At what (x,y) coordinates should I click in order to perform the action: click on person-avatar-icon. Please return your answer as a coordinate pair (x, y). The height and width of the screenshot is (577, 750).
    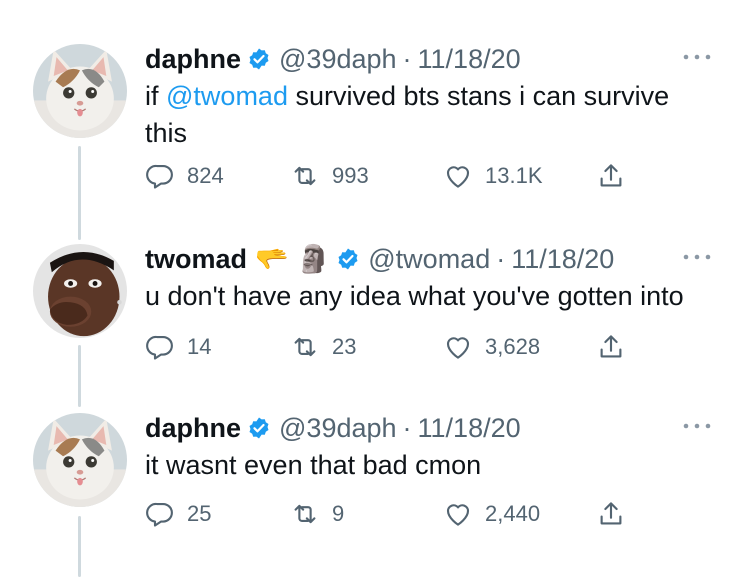
    Looking at the image, I should click on (80, 291).